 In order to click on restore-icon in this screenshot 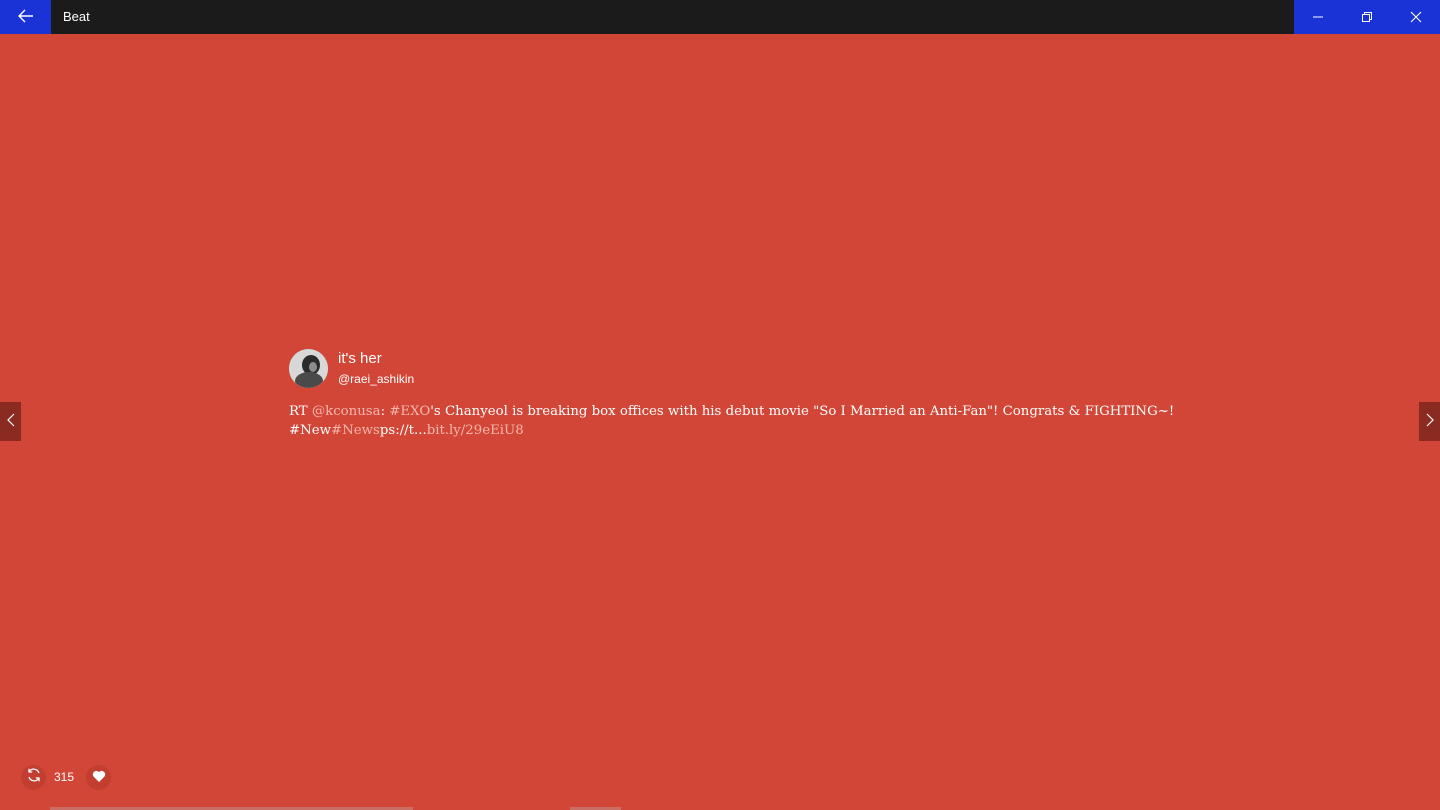, I will do `click(1367, 17)`.